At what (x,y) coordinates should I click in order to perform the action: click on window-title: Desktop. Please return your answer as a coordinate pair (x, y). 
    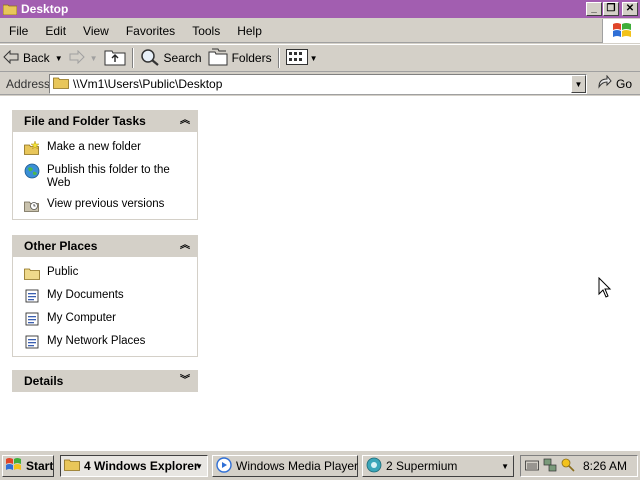
    Looking at the image, I should click on (45, 9).